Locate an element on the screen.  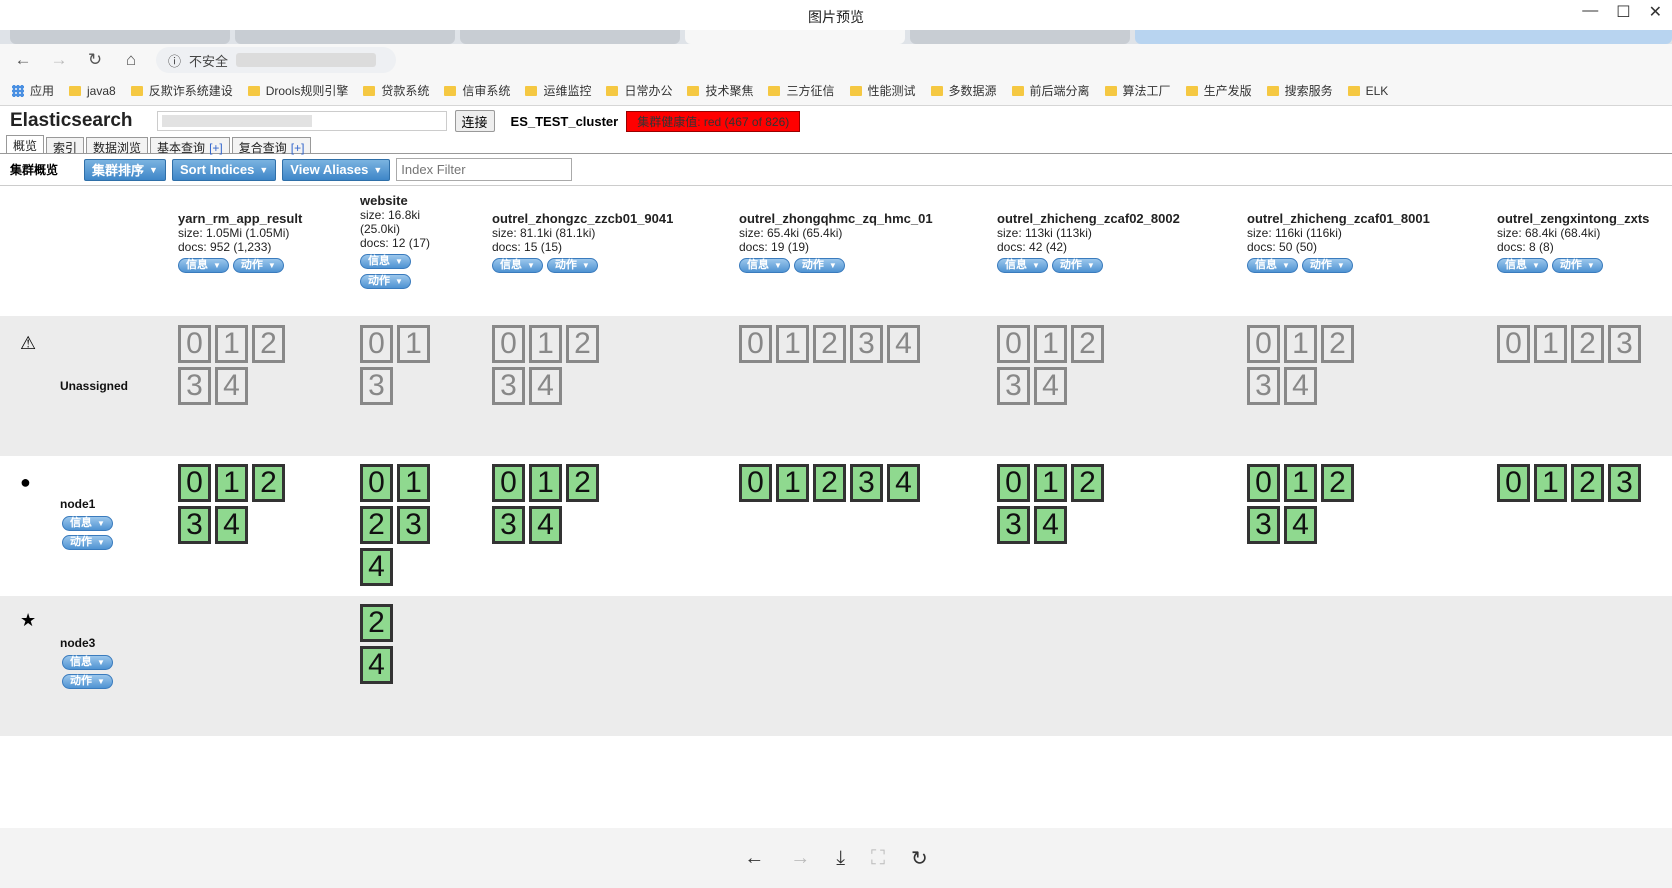
sort-cluster-button: 集群排序 ▼ is located at coordinates (125, 169).